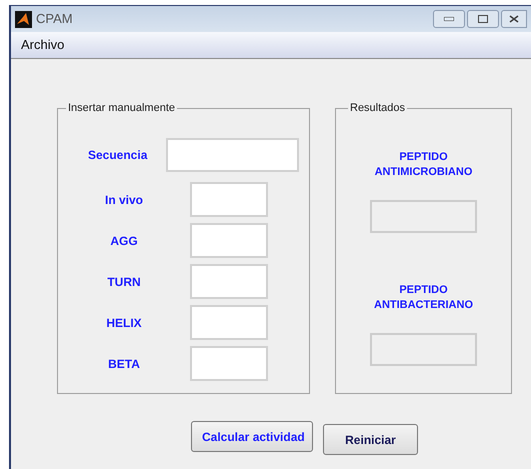  I want to click on minimize-icon, so click(449, 19).